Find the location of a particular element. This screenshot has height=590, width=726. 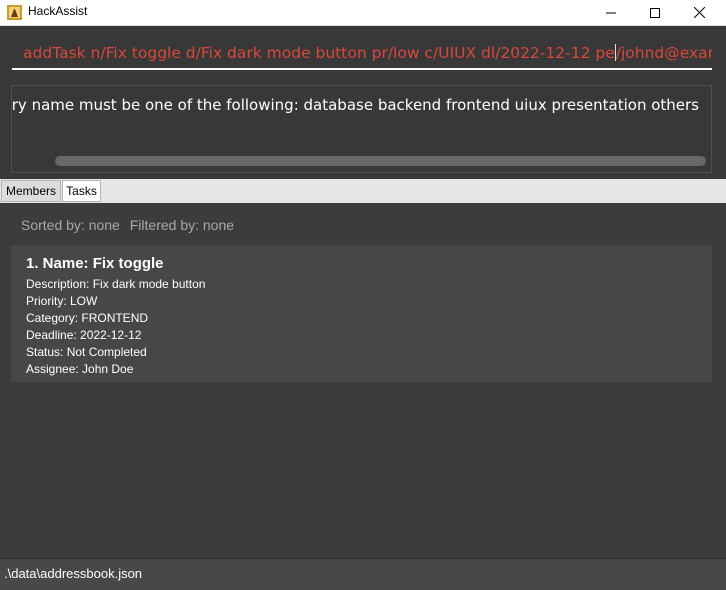

task-status: Status: Not Completed is located at coordinates (86, 352).